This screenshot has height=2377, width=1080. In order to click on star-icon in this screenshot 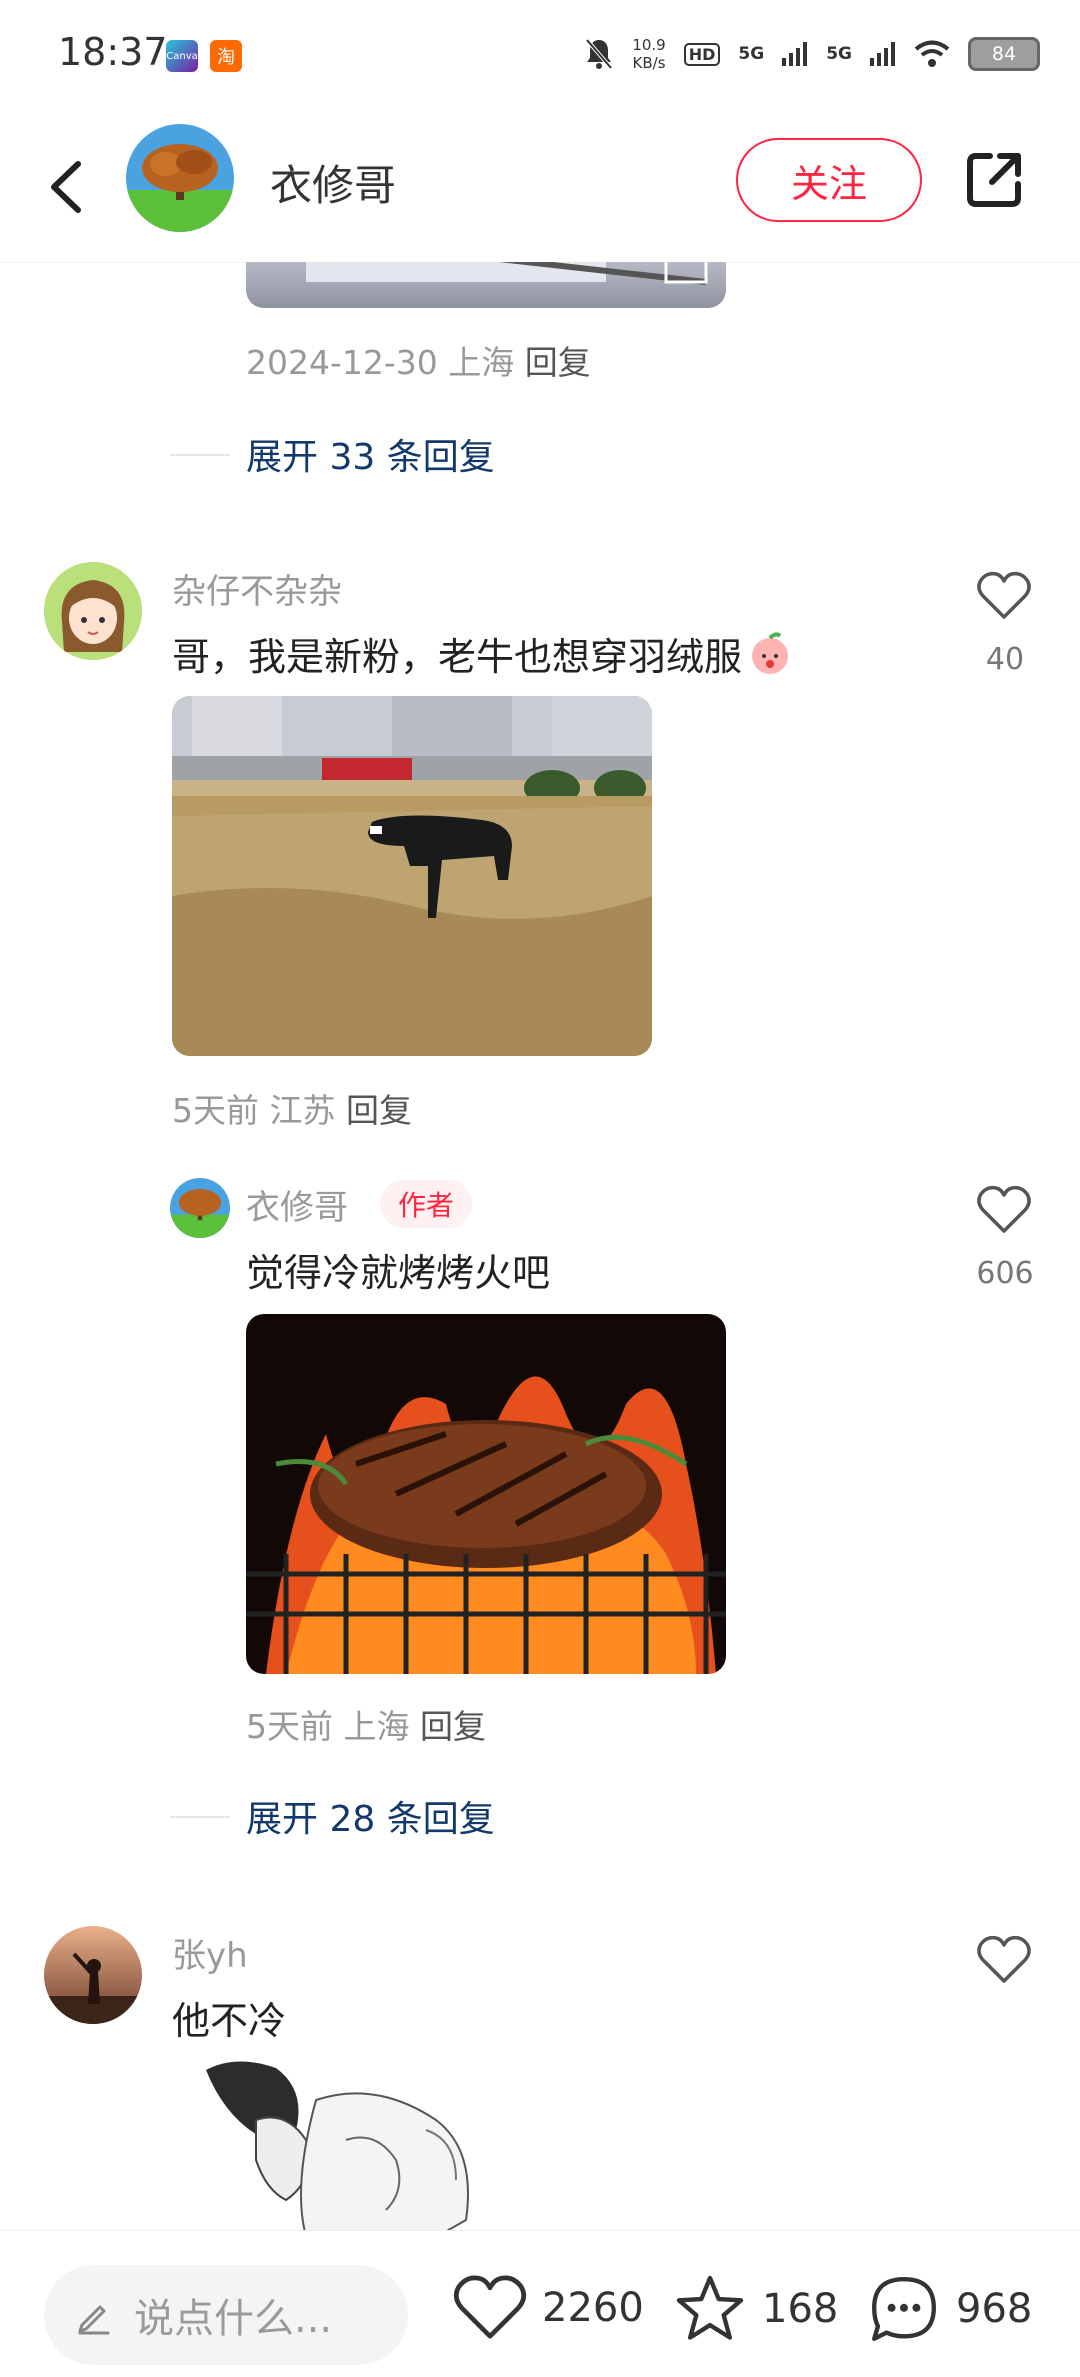, I will do `click(710, 2307)`.